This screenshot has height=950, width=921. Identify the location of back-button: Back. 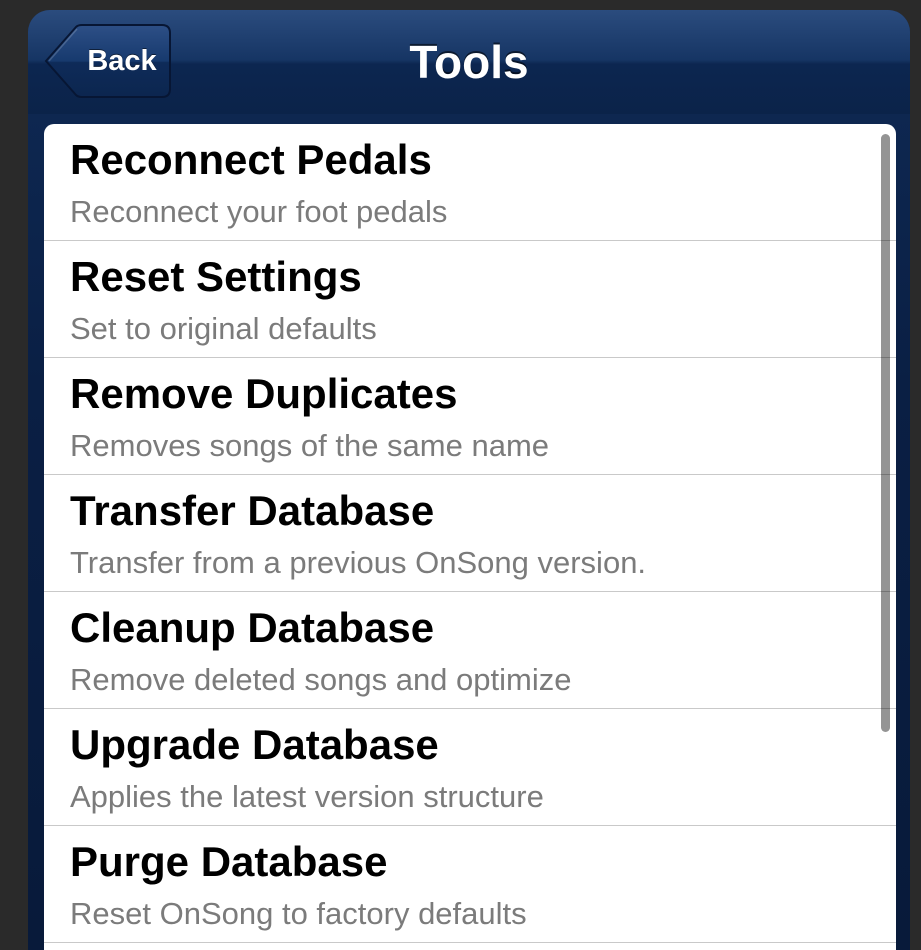
(107, 61).